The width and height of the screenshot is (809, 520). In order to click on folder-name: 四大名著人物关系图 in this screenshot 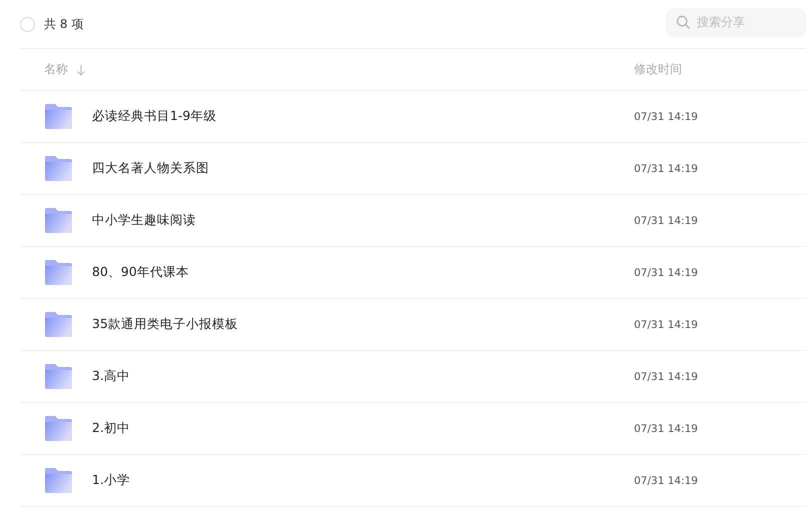, I will do `click(150, 168)`.